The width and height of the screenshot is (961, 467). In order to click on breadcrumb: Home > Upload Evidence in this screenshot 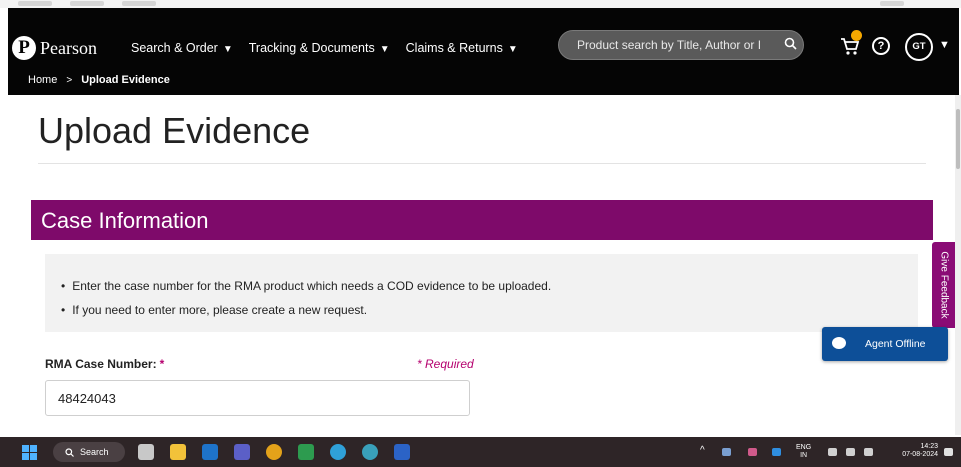, I will do `click(99, 80)`.